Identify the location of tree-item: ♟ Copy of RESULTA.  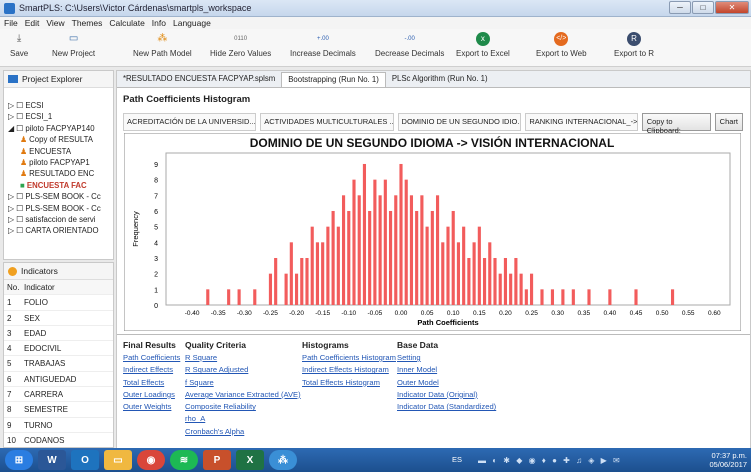
(60, 139).